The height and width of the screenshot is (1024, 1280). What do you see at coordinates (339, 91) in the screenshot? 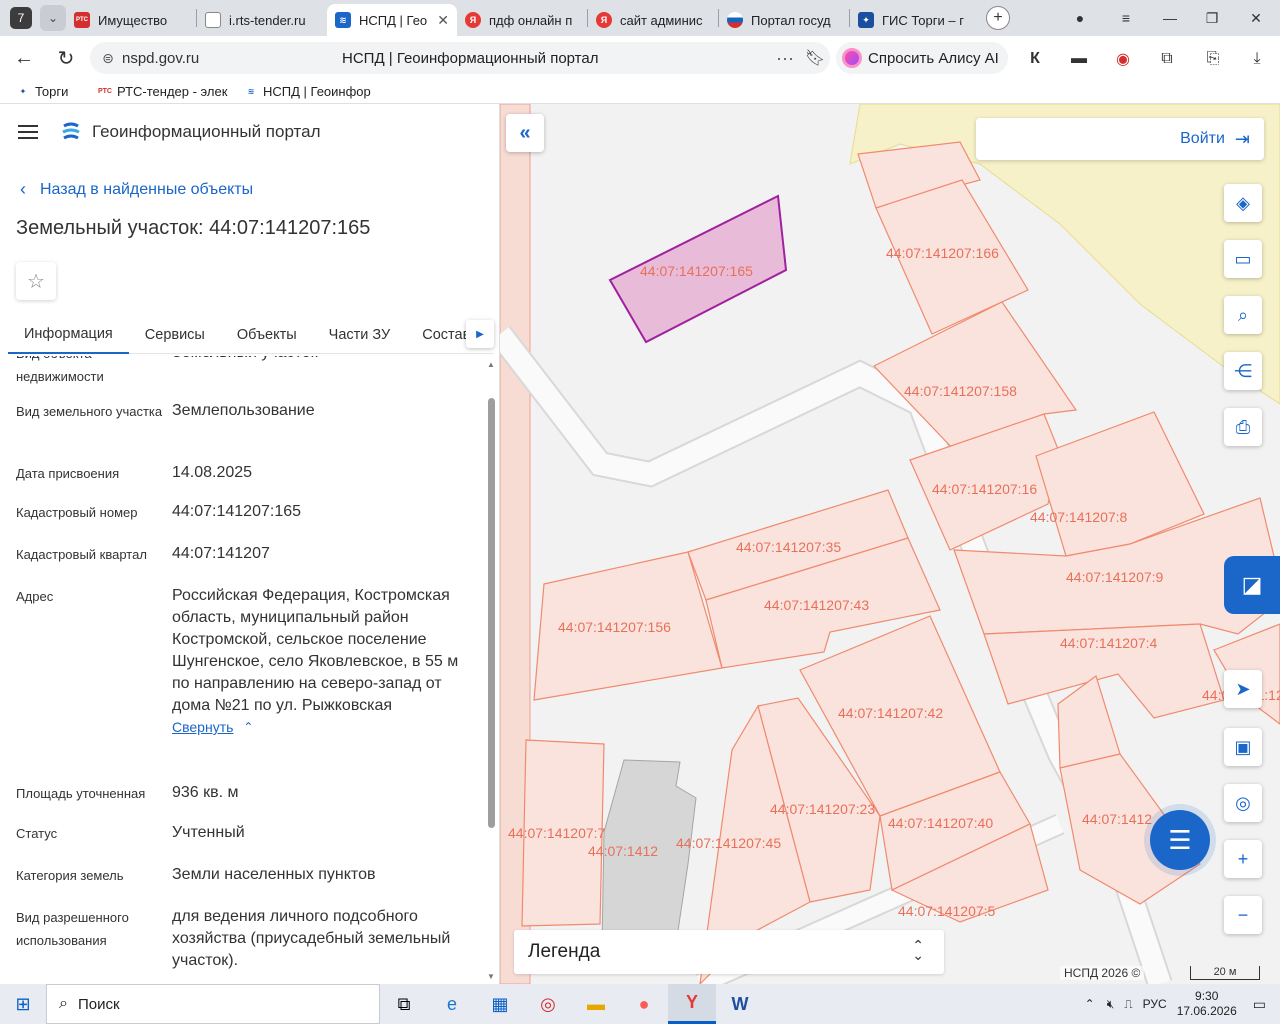
I see `bookmark-nspd: ≋ НСПД | Геоинфор` at bounding box center [339, 91].